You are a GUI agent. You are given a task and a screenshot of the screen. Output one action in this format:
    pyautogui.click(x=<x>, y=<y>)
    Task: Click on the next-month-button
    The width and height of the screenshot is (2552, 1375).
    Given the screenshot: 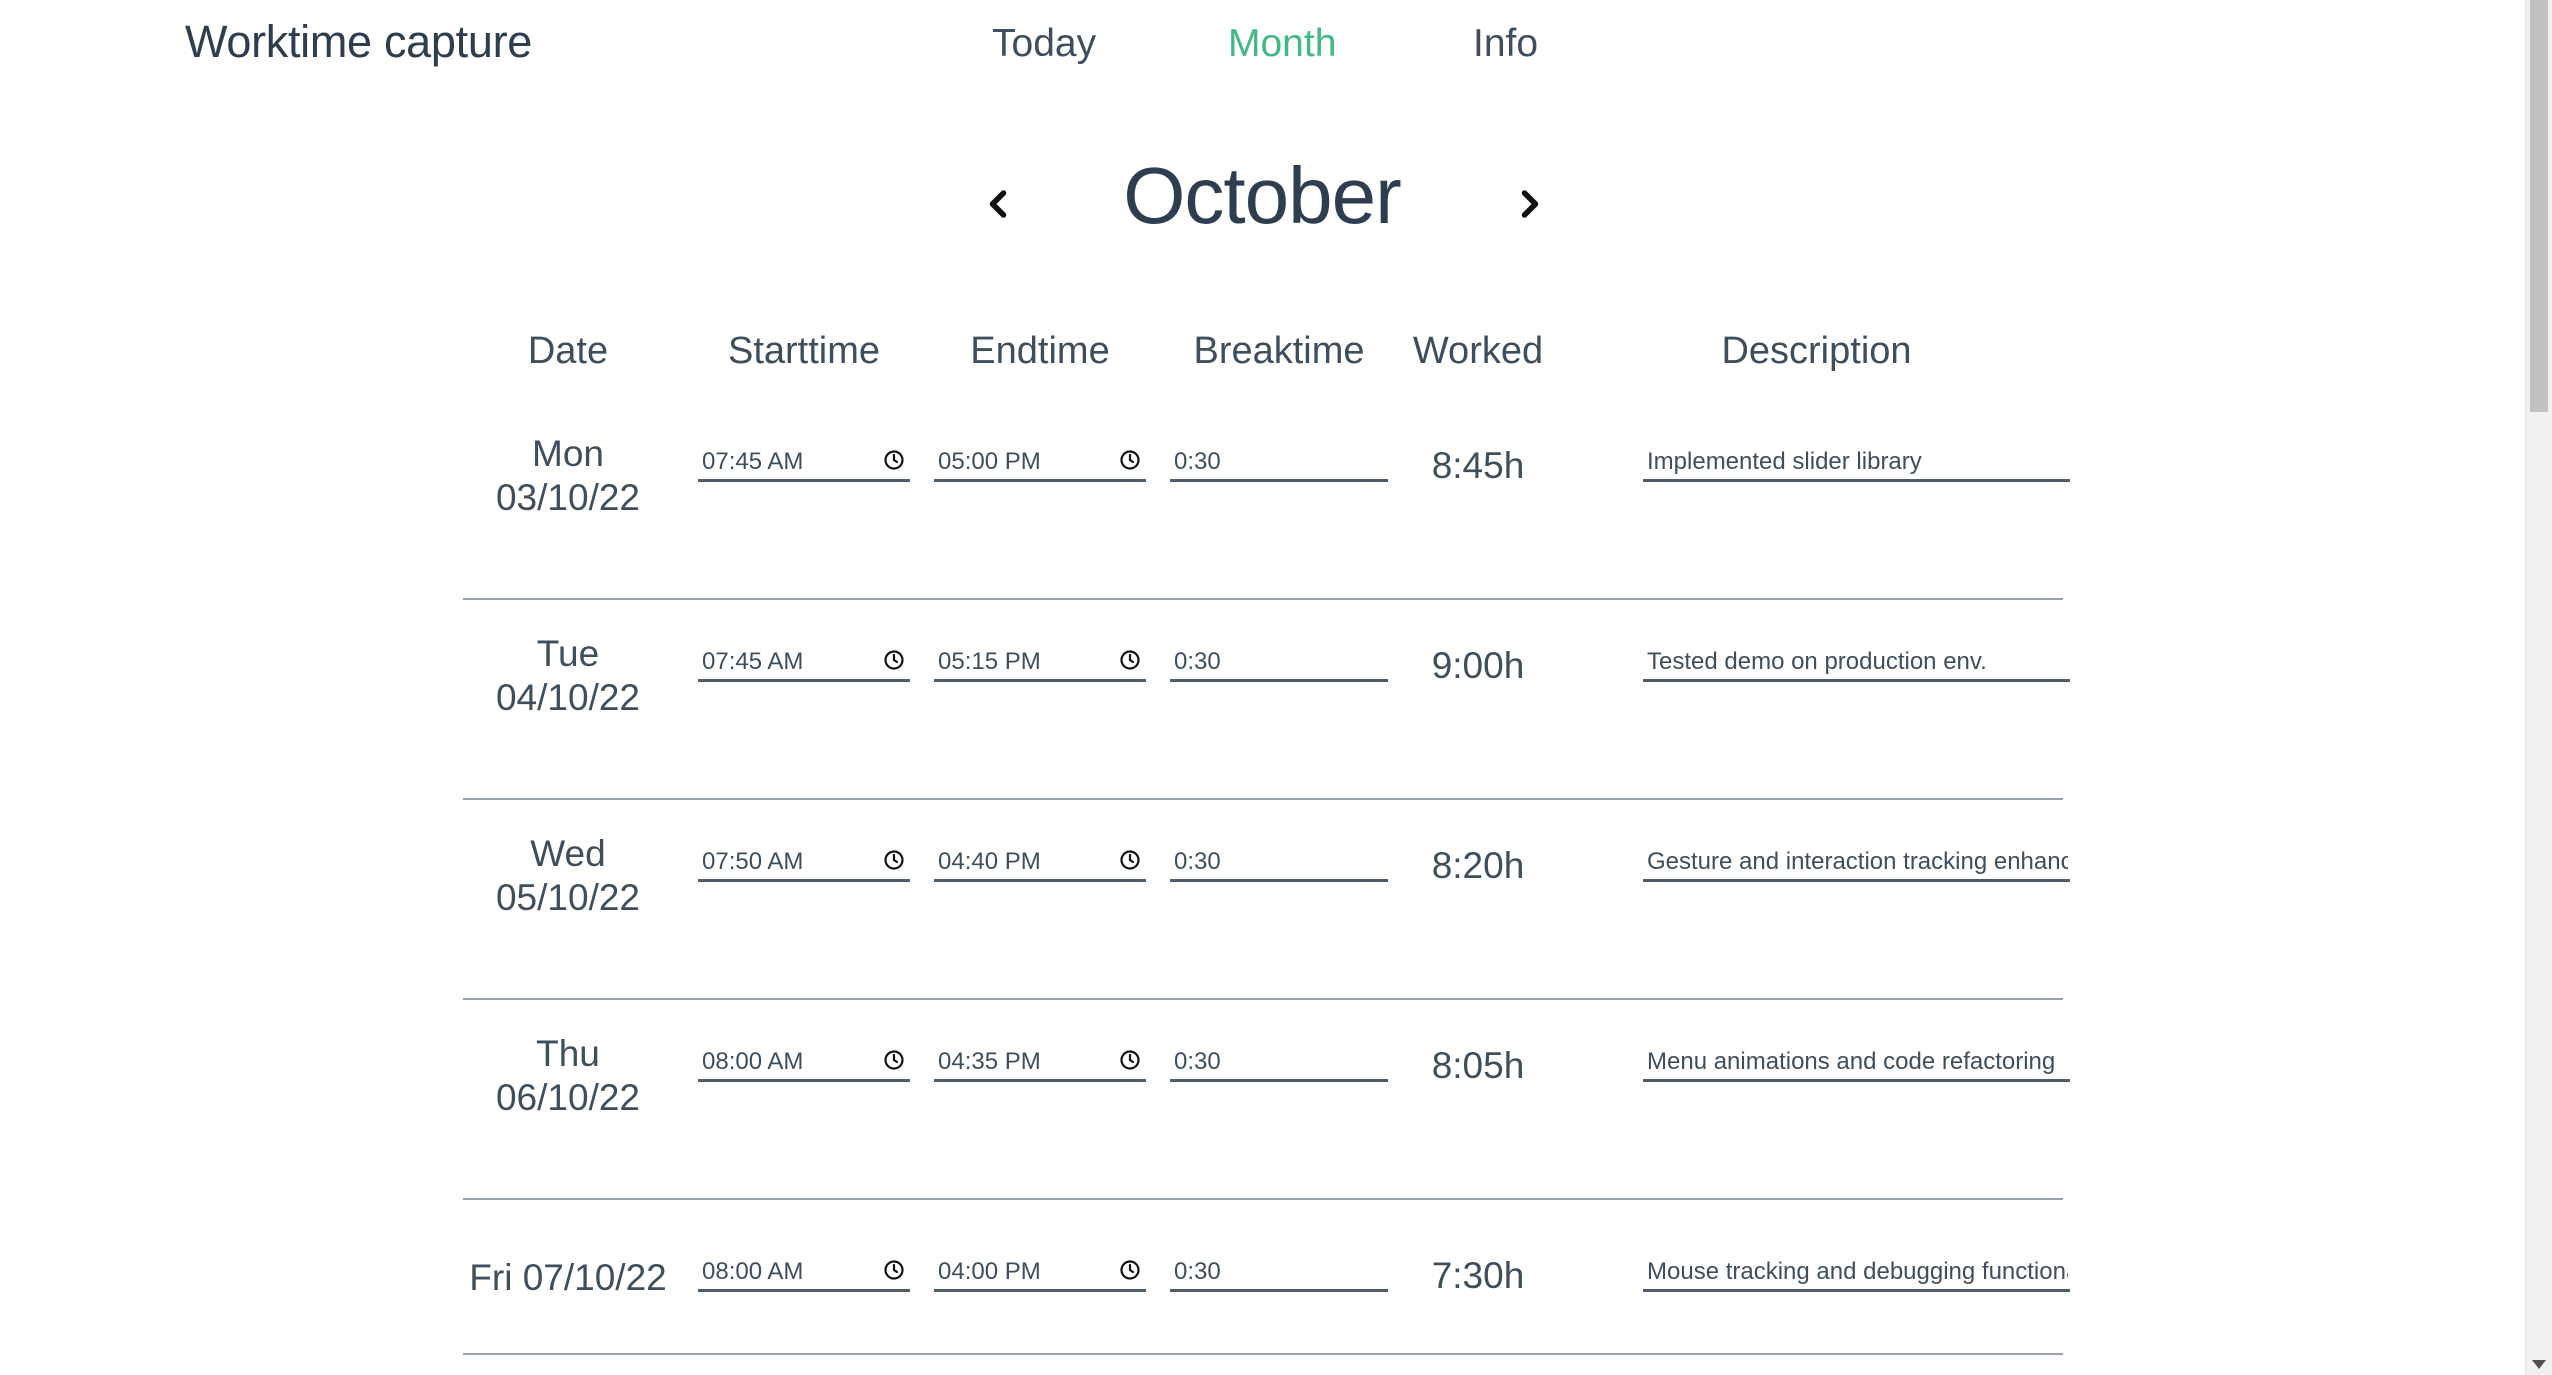 What is the action you would take?
    pyautogui.click(x=1530, y=204)
    